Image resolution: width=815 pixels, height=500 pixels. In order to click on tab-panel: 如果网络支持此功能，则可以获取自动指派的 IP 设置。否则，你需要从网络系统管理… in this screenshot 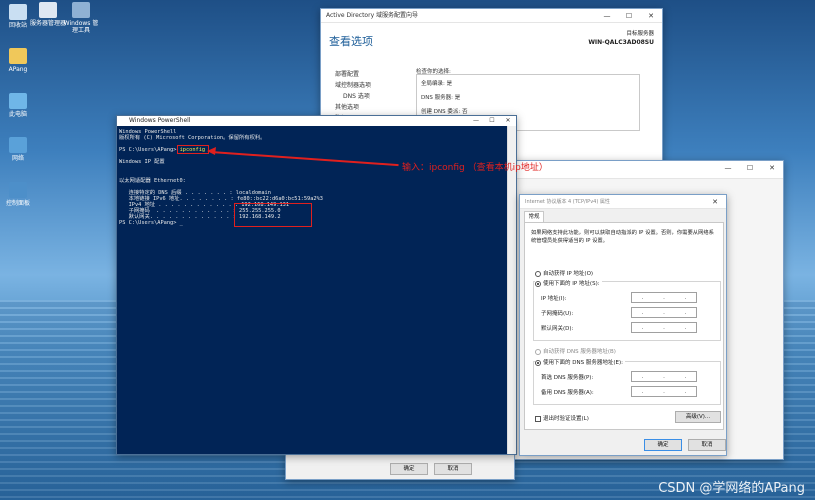, I will do `click(624, 326)`.